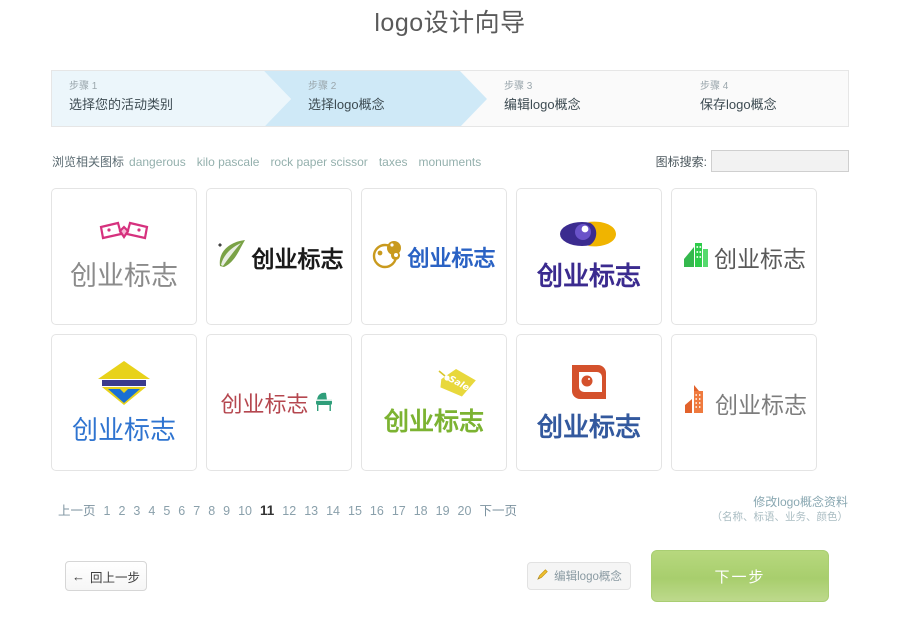 Image resolution: width=900 pixels, height=636 pixels. Describe the element at coordinates (157, 162) in the screenshot. I see `tag-link-dangerous: dangerous` at that location.